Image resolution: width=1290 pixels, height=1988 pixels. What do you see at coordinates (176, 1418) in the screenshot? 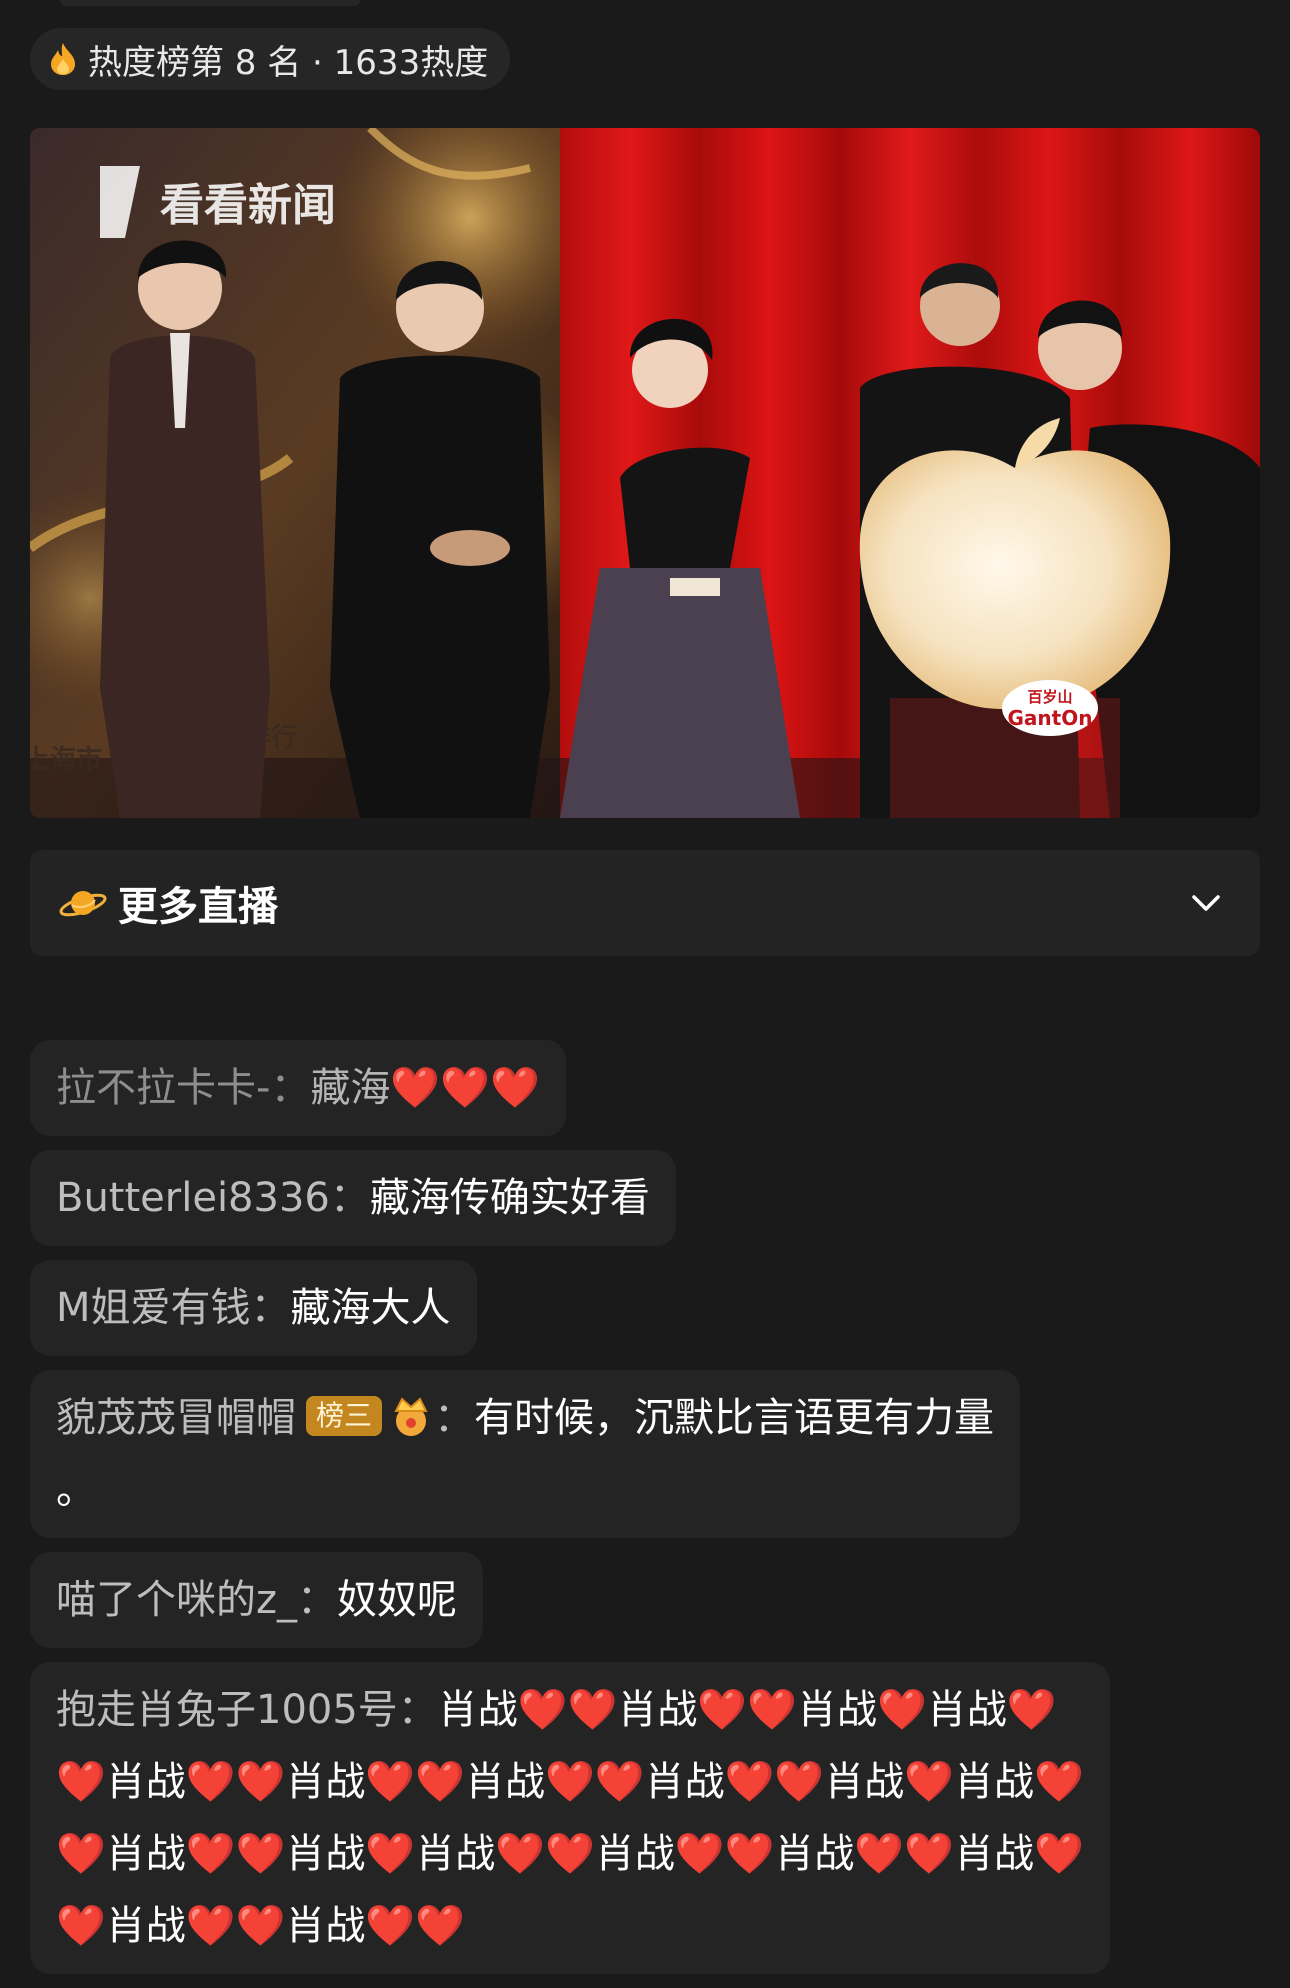
I see `comment-username: 貌茂茂冒帽帽` at bounding box center [176, 1418].